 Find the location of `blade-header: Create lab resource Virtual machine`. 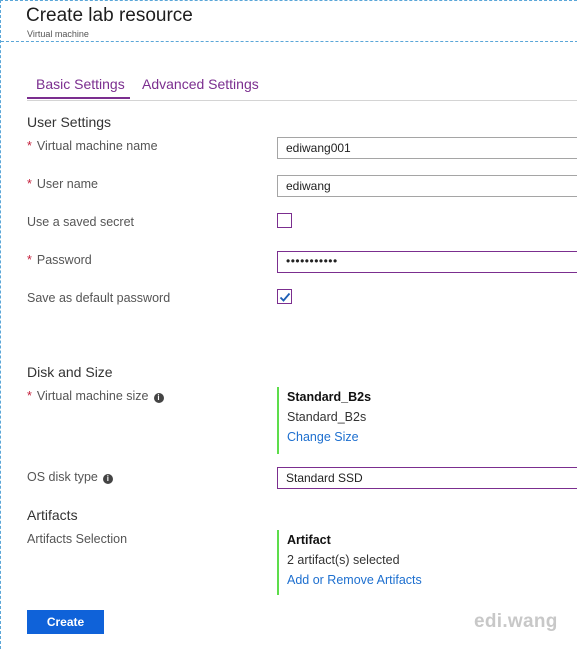

blade-header: Create lab resource Virtual machine is located at coordinates (289, 21).